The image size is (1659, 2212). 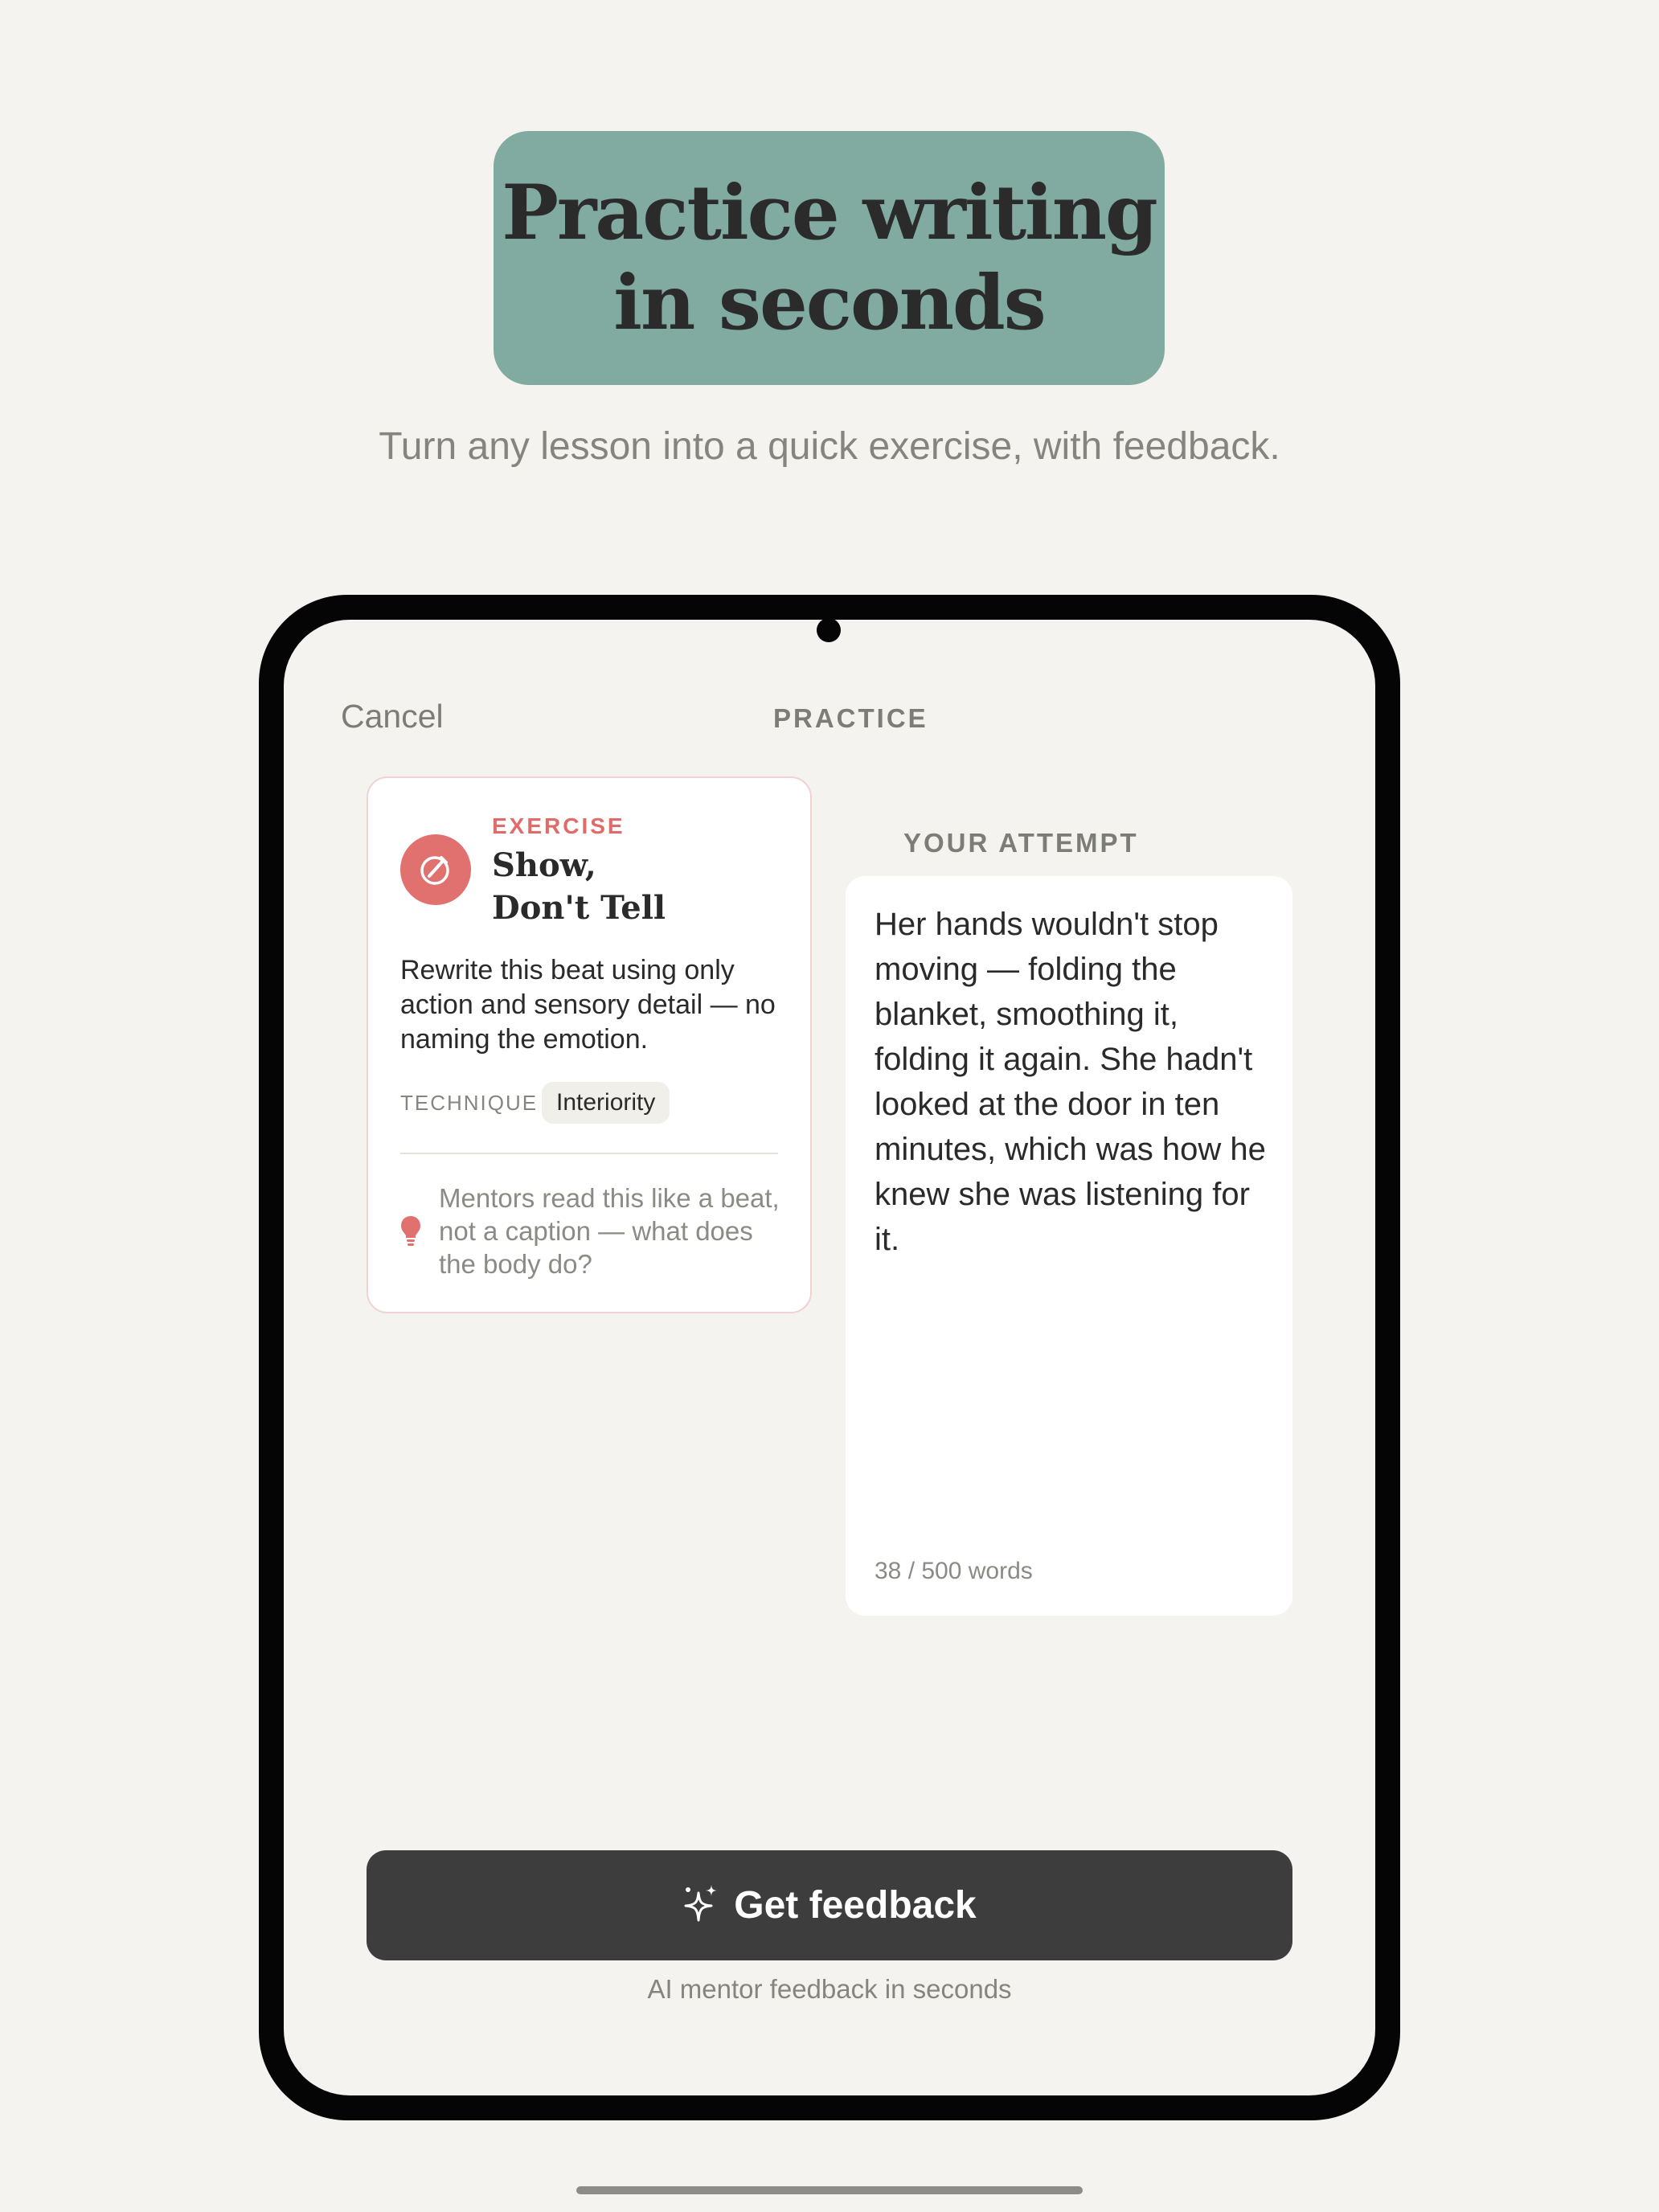 I want to click on camera-dot, so click(x=829, y=630).